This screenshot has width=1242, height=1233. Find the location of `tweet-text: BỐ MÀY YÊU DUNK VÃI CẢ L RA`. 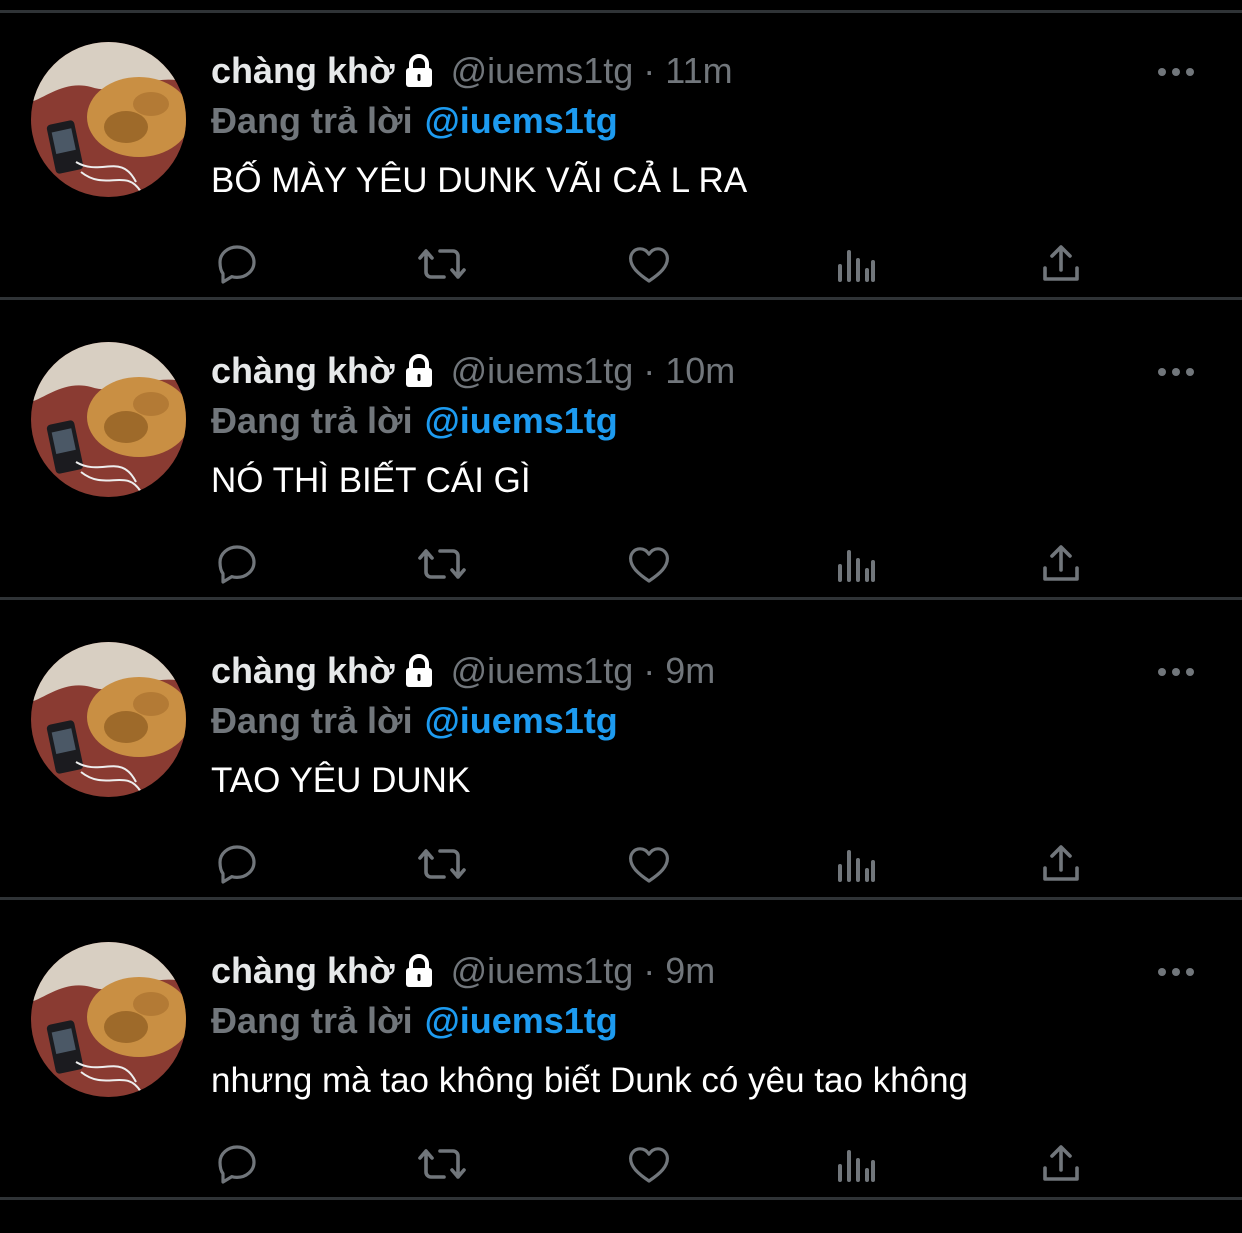

tweet-text: BỐ MÀY YÊU DUNK VÃI CẢ L RA is located at coordinates (479, 180).